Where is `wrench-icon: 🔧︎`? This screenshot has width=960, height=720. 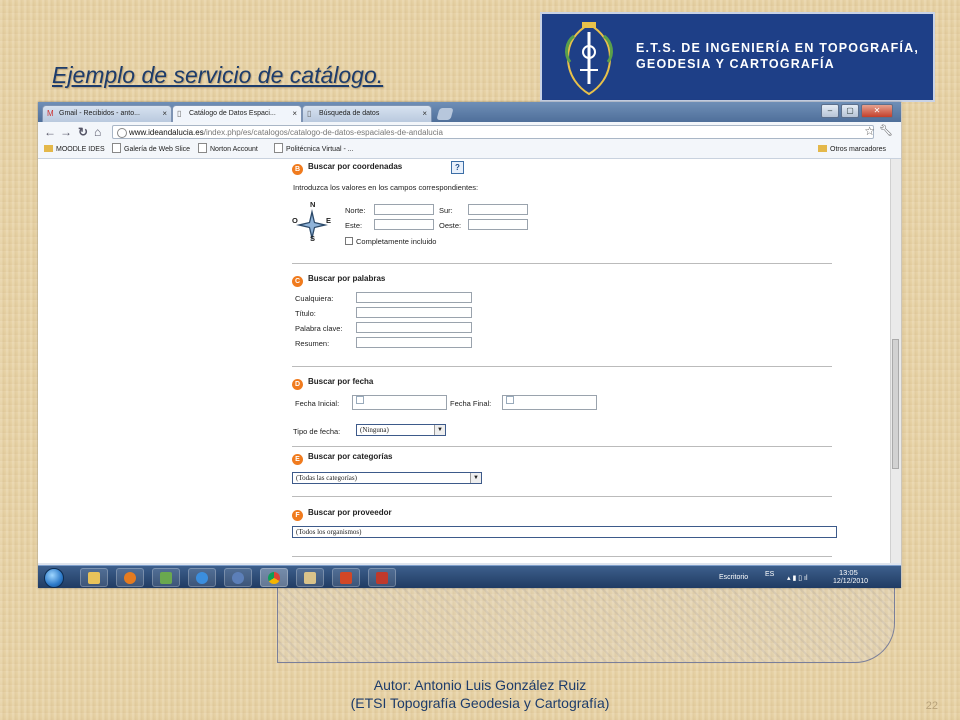 wrench-icon: 🔧︎ is located at coordinates (886, 130).